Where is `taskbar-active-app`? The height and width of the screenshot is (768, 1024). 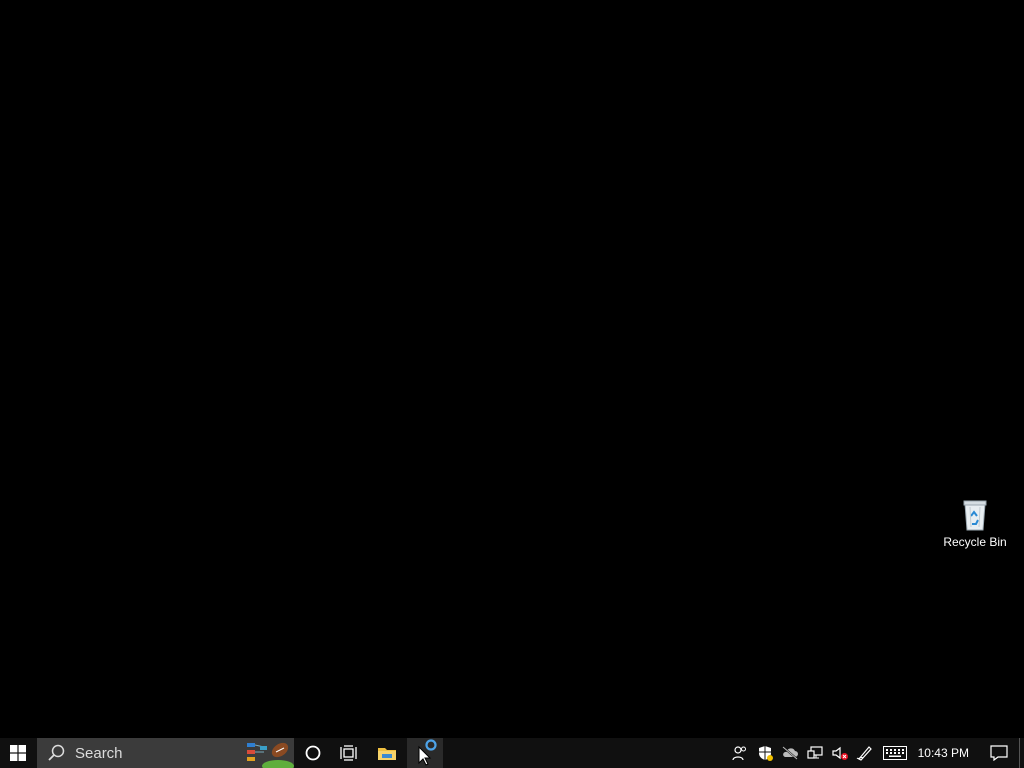 taskbar-active-app is located at coordinates (425, 753).